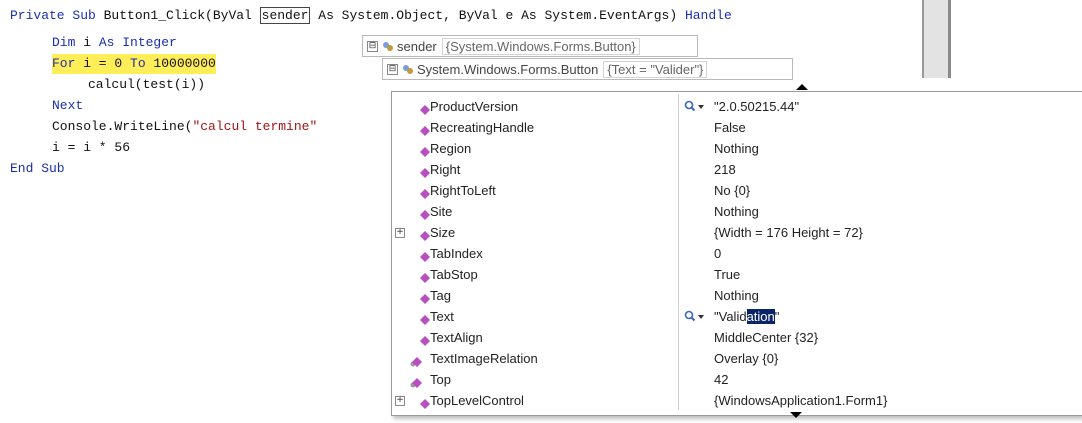  Describe the element at coordinates (122, 126) in the screenshot. I see `code-text: Console.WriteLine(` at that location.